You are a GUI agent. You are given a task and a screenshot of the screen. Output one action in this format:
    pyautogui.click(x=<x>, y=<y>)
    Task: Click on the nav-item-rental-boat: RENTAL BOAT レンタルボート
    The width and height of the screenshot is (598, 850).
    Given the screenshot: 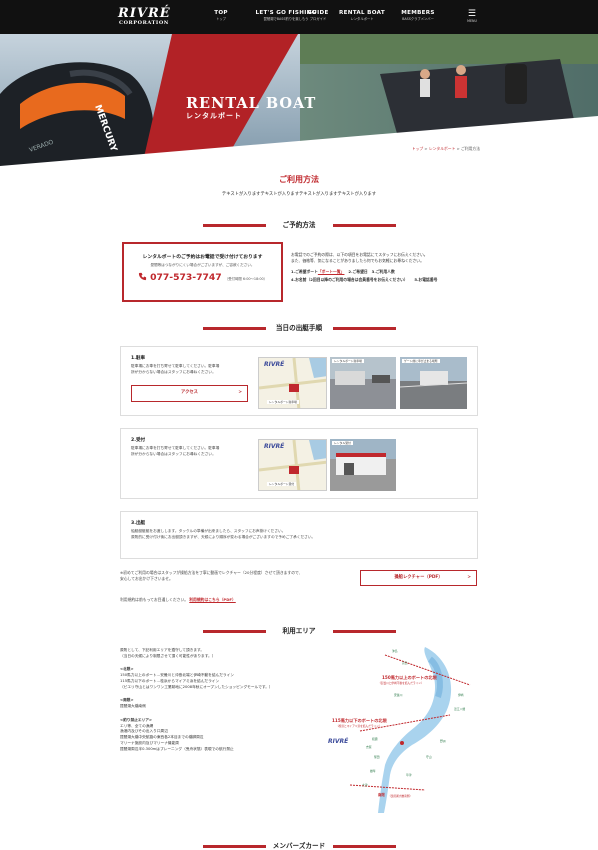 What is the action you would take?
    pyautogui.click(x=362, y=18)
    